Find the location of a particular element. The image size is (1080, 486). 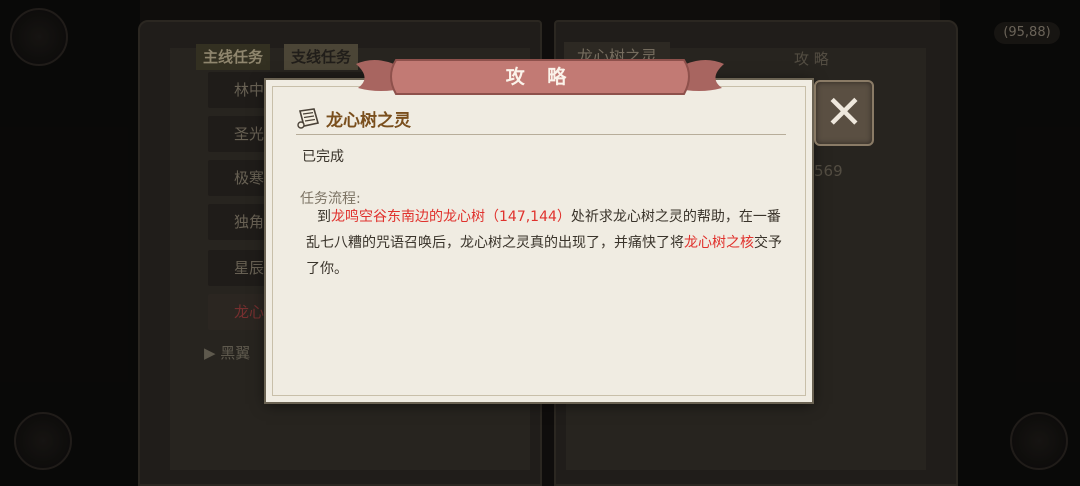

dialog-title: 攻 略 is located at coordinates (540, 77).